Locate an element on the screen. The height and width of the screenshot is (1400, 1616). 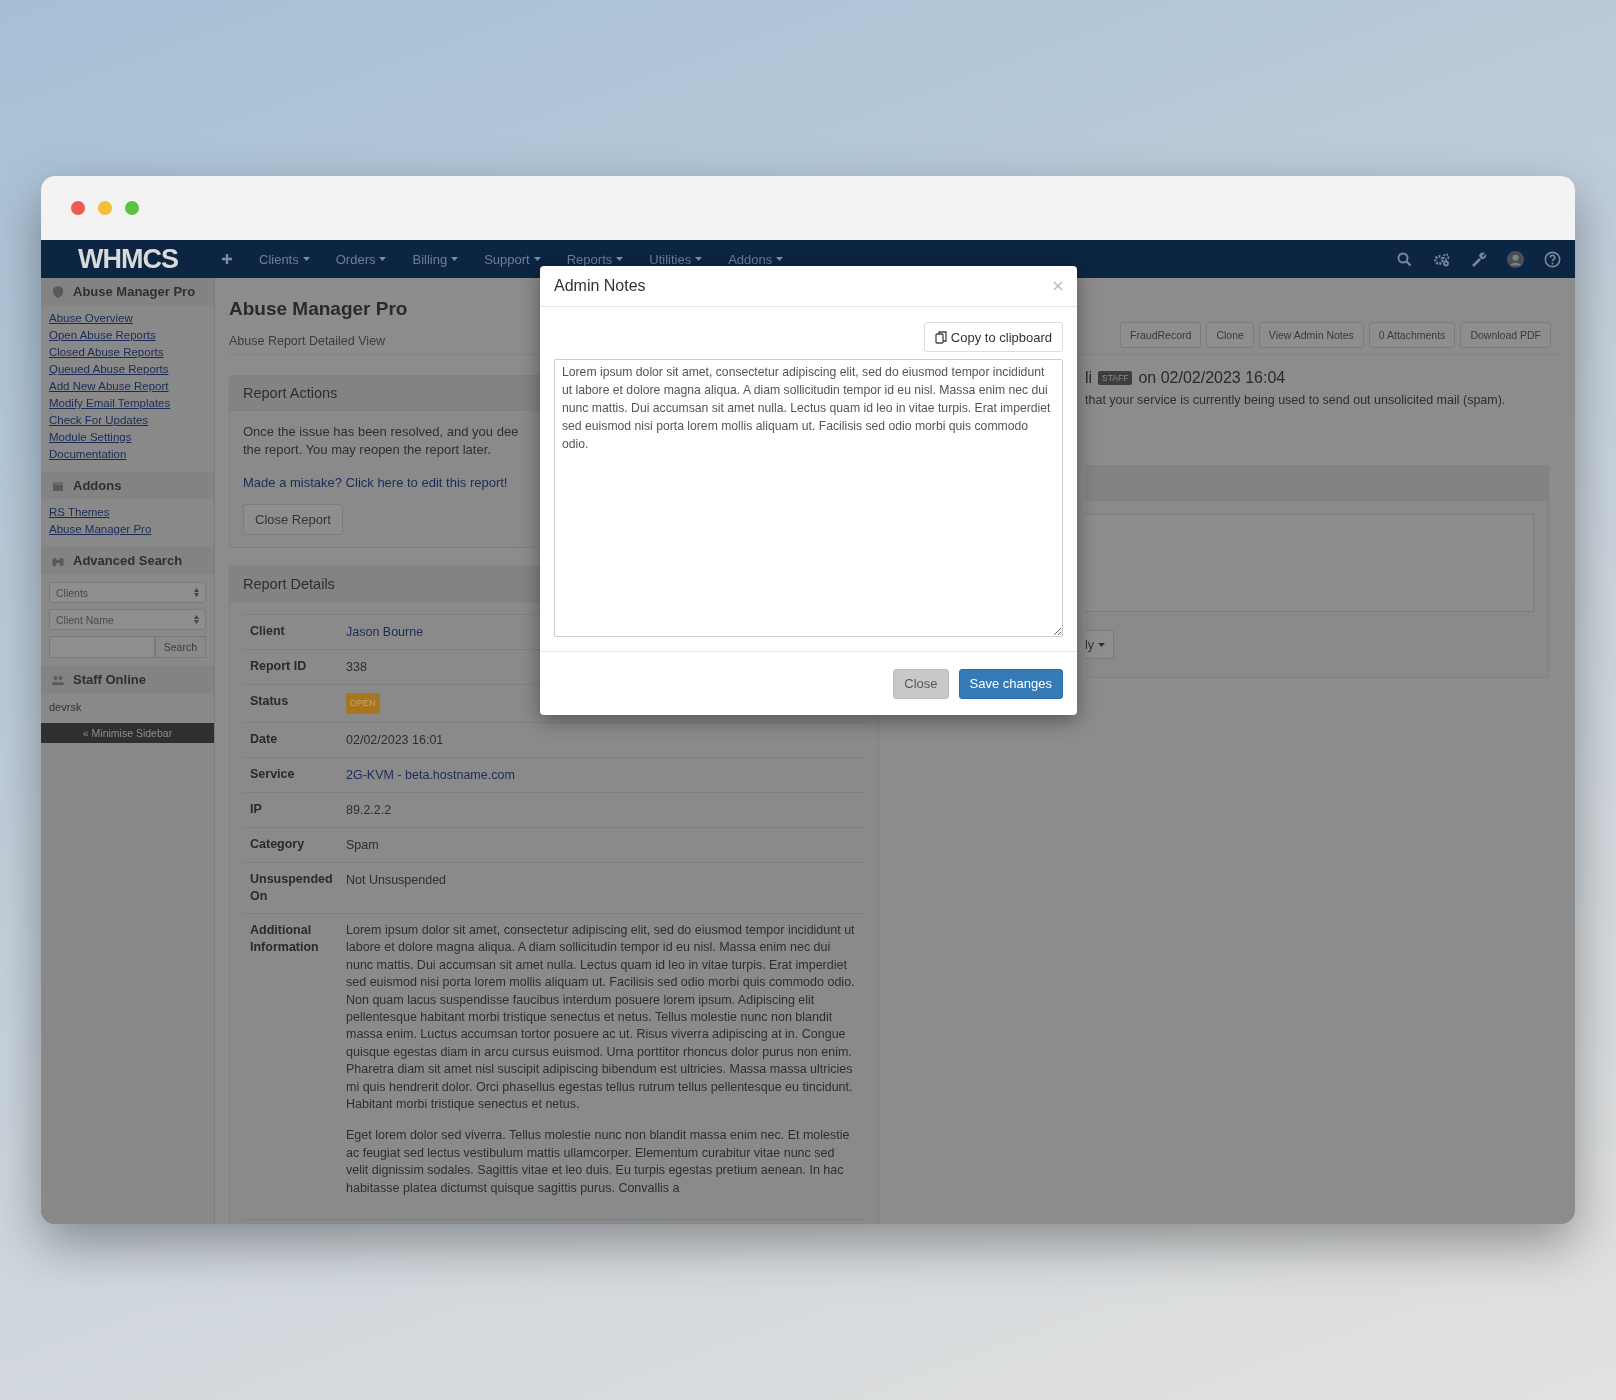
page-title: Abuse Manager Pro is located at coordinates (318, 309).